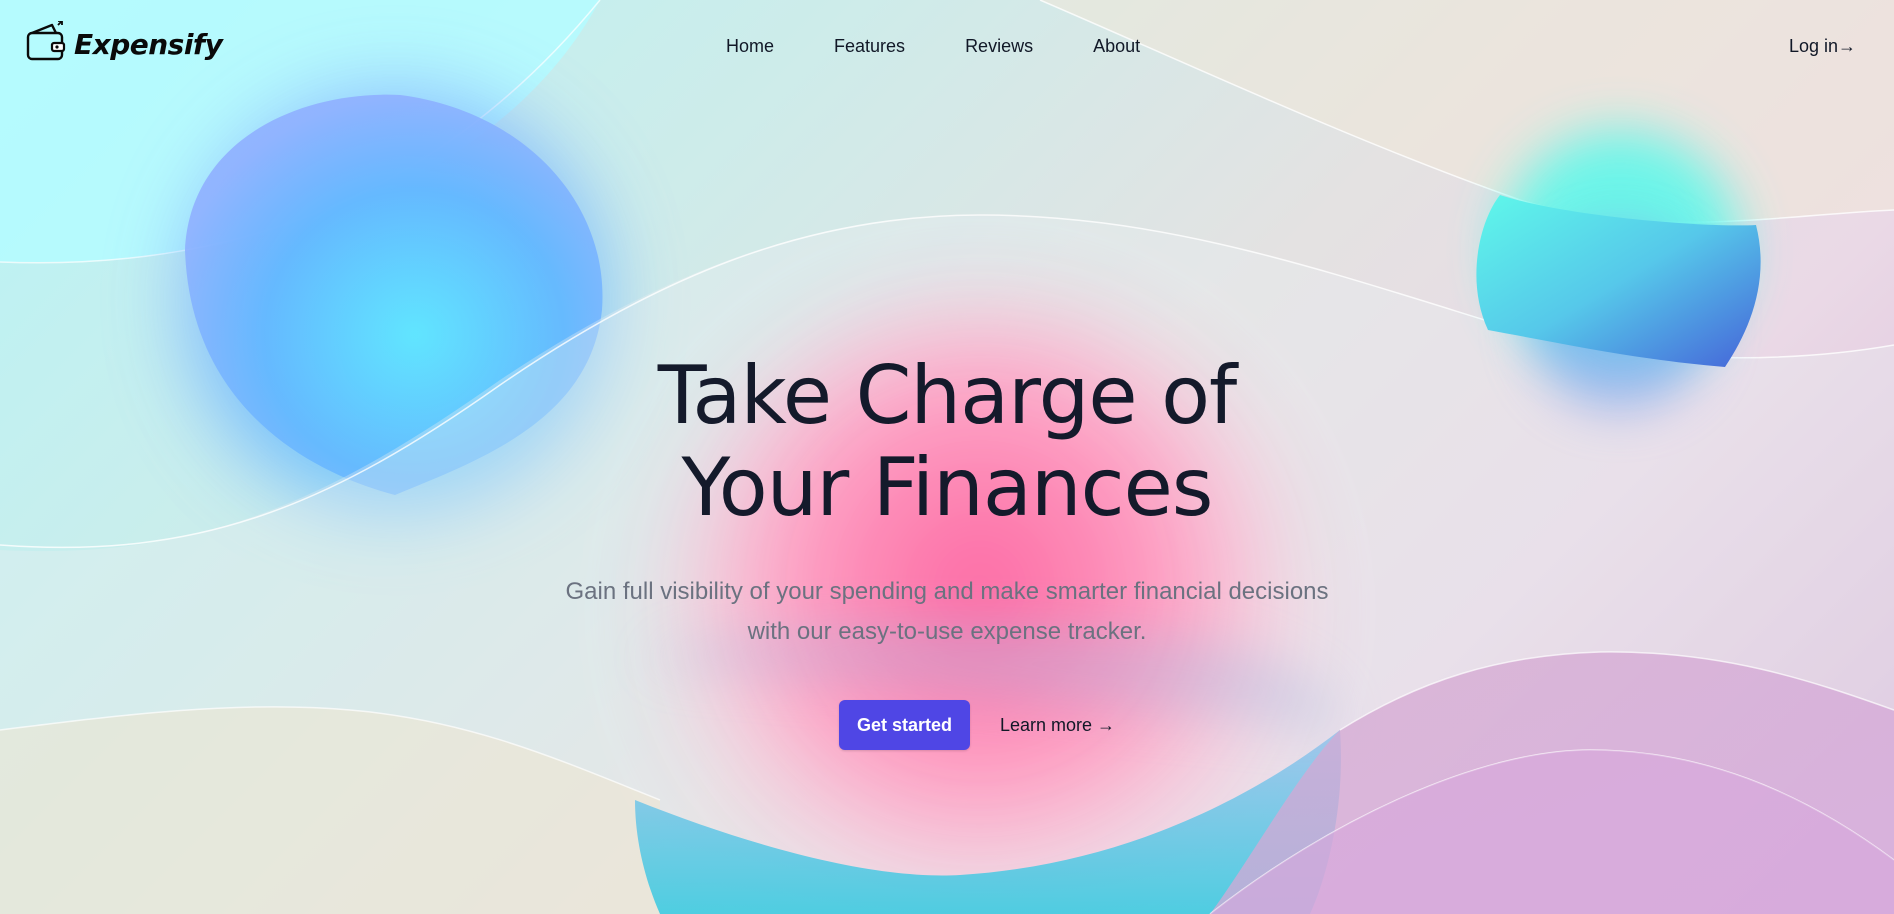 The width and height of the screenshot is (1894, 914). Describe the element at coordinates (947, 631) in the screenshot. I see `hero-subtitle-line-2: with our easy-to-use expense tracker.` at that location.